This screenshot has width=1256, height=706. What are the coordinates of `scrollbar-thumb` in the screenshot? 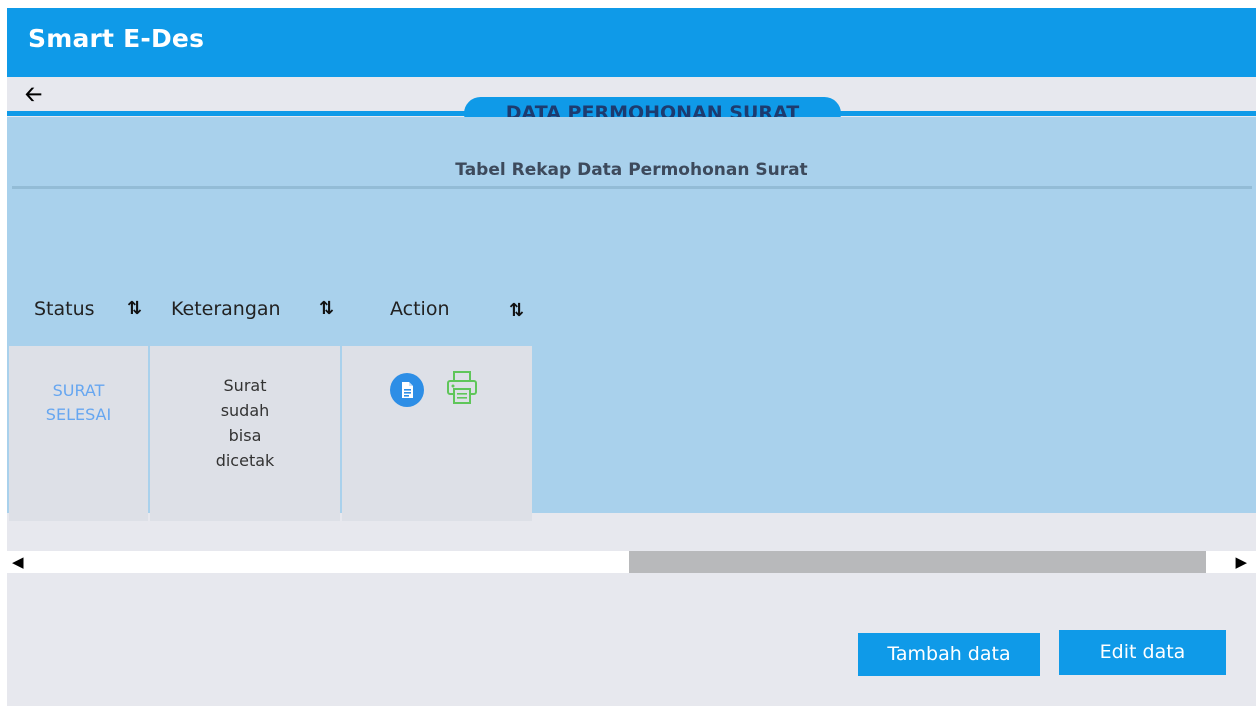 It's located at (917, 562).